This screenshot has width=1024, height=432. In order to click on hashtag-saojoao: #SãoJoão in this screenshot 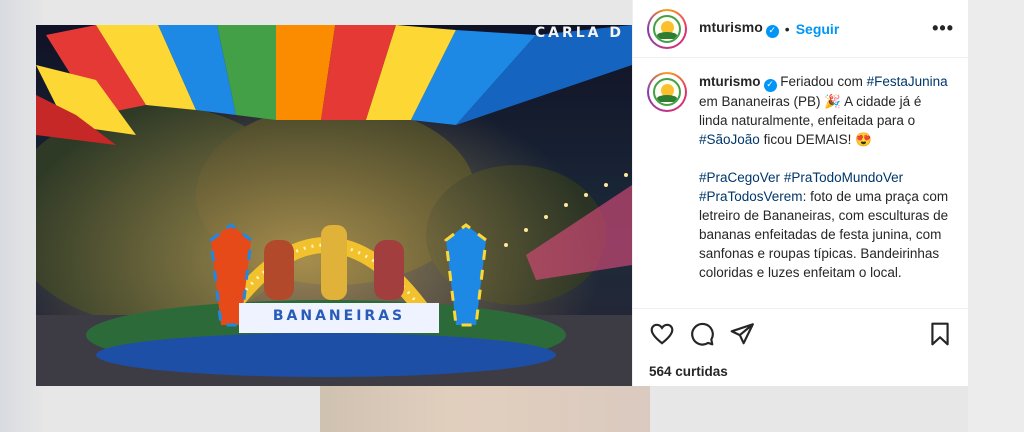, I will do `click(729, 139)`.